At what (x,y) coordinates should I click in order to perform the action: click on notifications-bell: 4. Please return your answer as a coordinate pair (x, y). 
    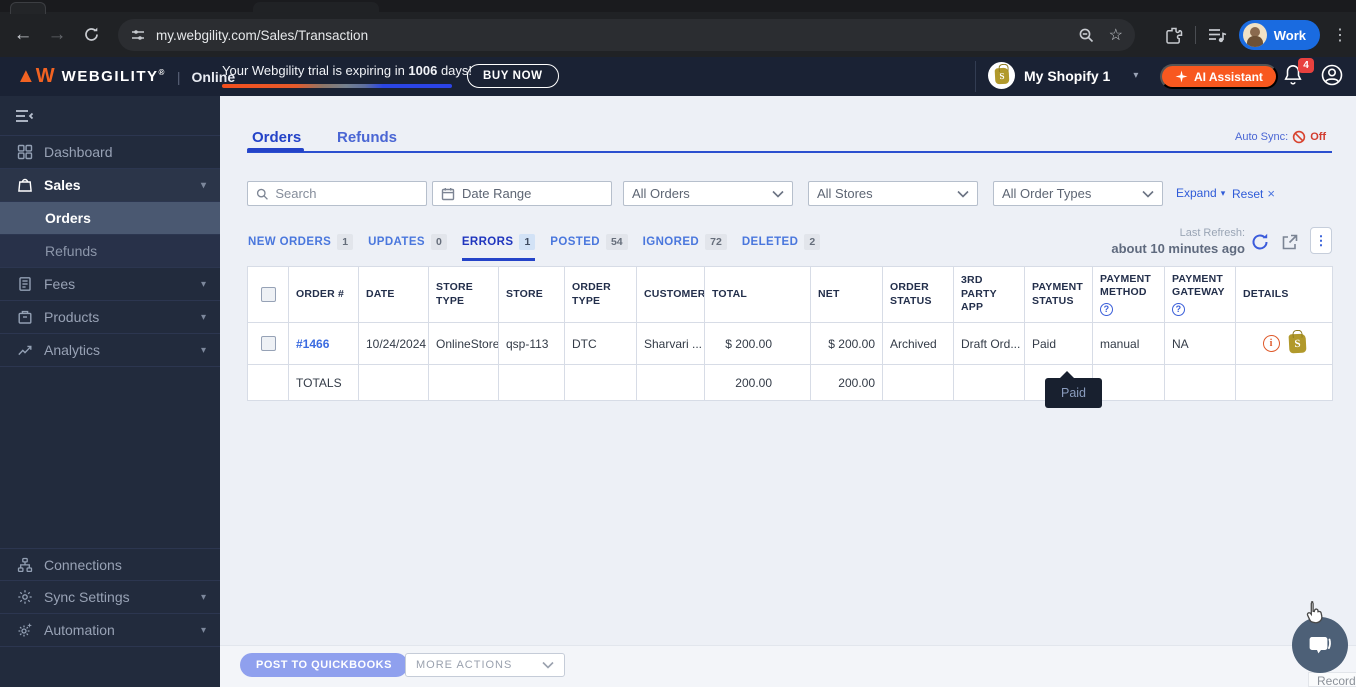
    Looking at the image, I should click on (1298, 73).